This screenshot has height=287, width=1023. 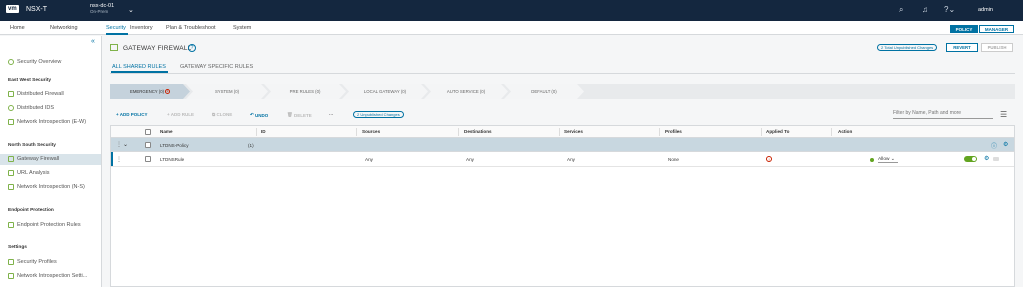 What do you see at coordinates (369, 159) in the screenshot?
I see `rule-sources: Any` at bounding box center [369, 159].